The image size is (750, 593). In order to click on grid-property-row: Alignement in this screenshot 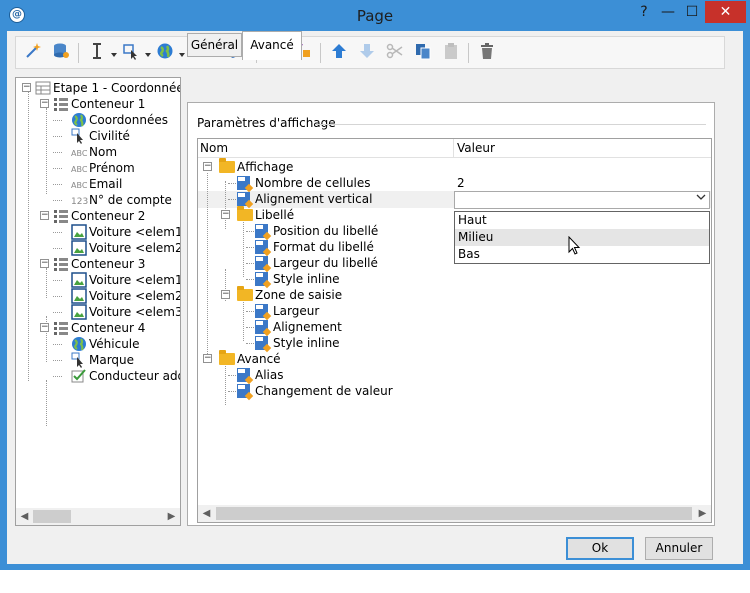, I will do `click(454, 328)`.